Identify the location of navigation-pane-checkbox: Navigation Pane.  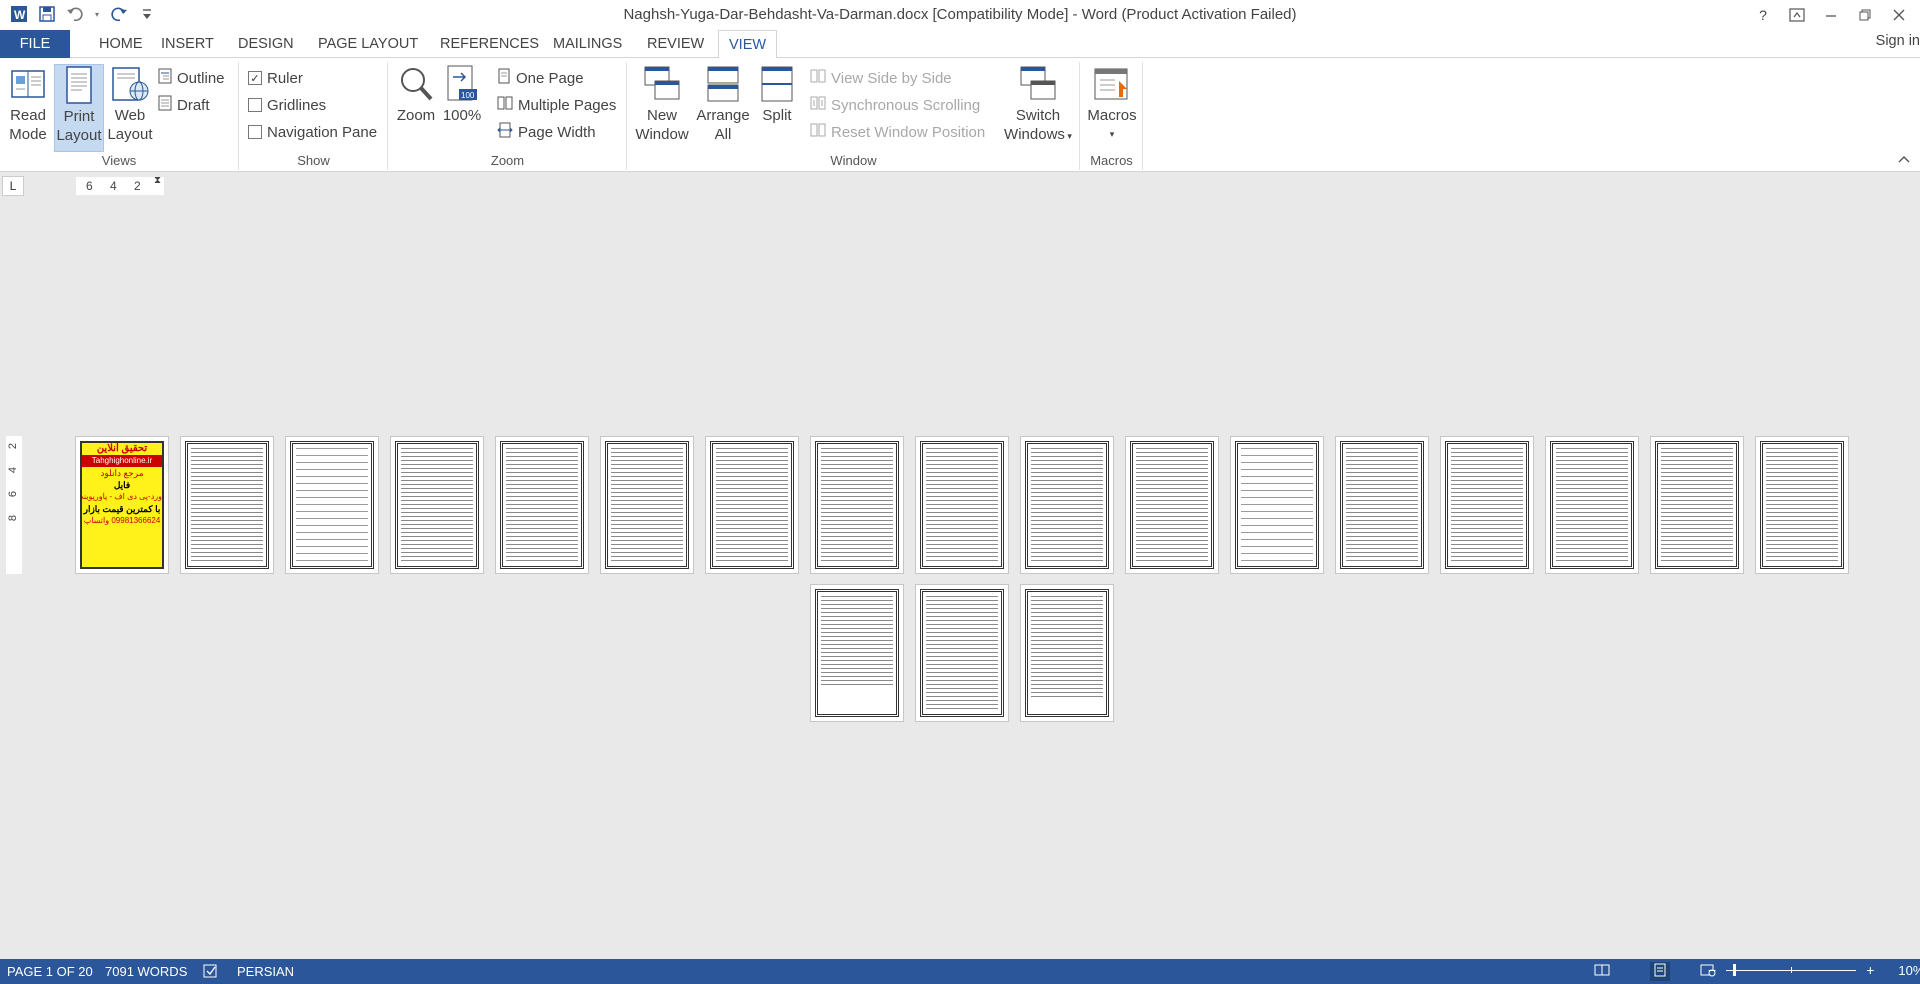
(312, 132).